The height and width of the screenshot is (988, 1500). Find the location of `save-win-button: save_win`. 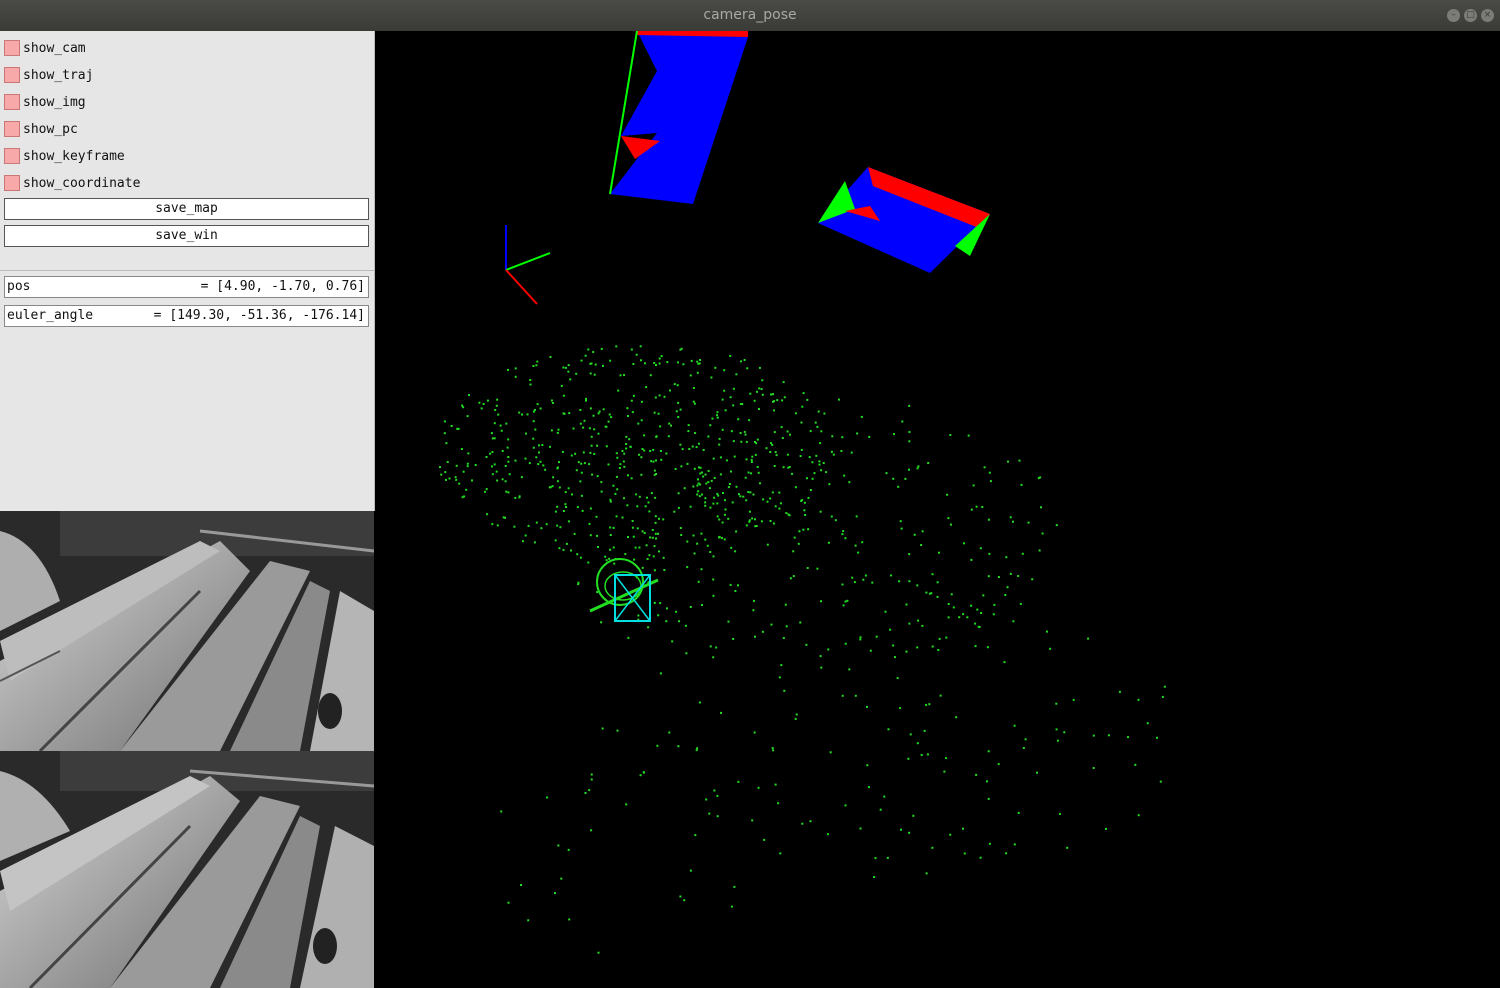

save-win-button: save_win is located at coordinates (186, 236).